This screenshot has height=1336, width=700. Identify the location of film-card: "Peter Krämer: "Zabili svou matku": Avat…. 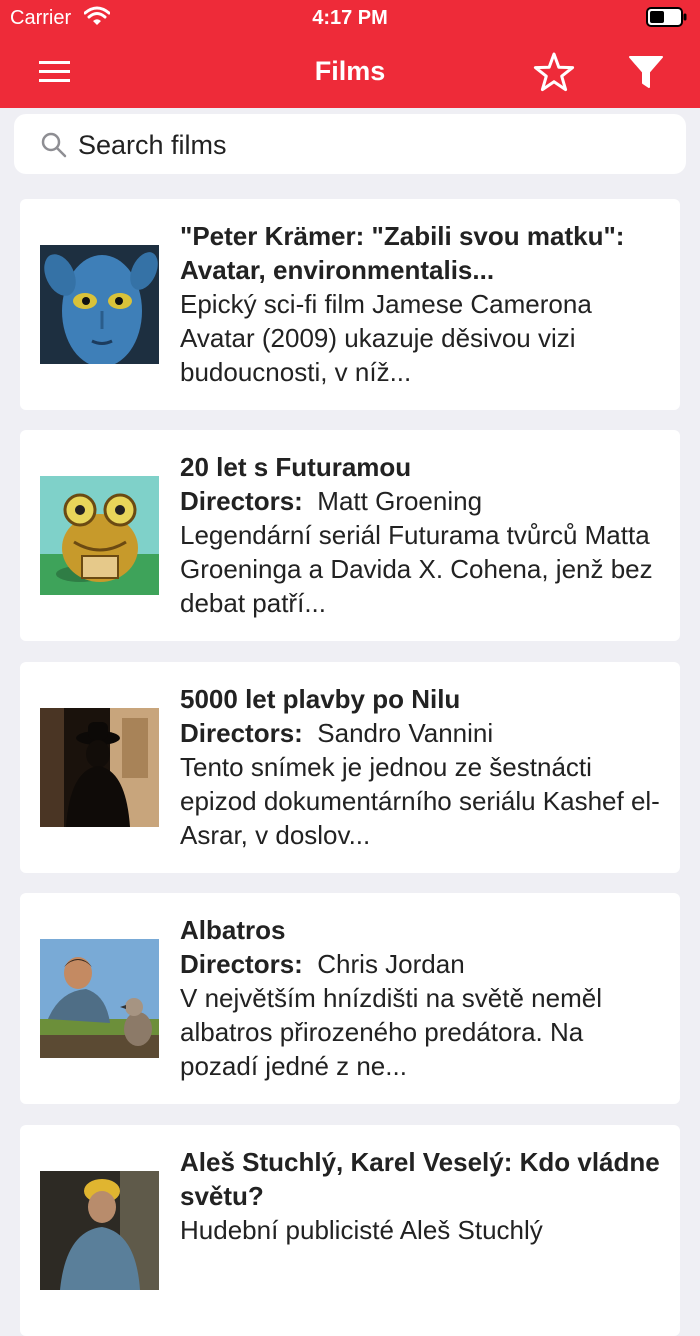
(350, 304).